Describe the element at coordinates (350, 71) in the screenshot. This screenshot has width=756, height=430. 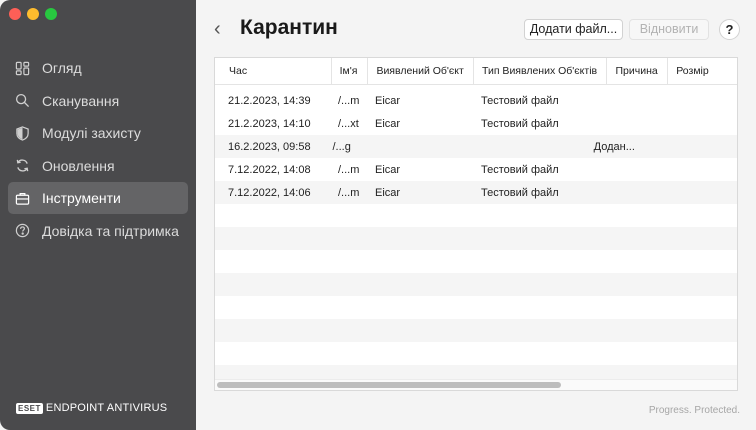
I see `column-header-name: Ім'я` at that location.